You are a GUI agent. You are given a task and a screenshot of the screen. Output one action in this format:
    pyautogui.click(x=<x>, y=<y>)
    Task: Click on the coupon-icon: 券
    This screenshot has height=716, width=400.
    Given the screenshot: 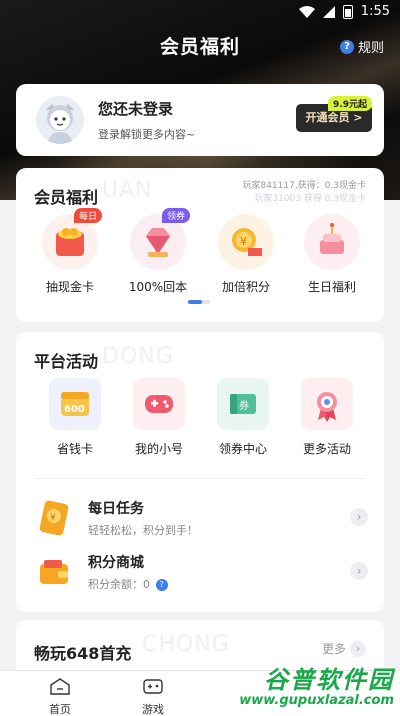 What is the action you would take?
    pyautogui.click(x=243, y=404)
    